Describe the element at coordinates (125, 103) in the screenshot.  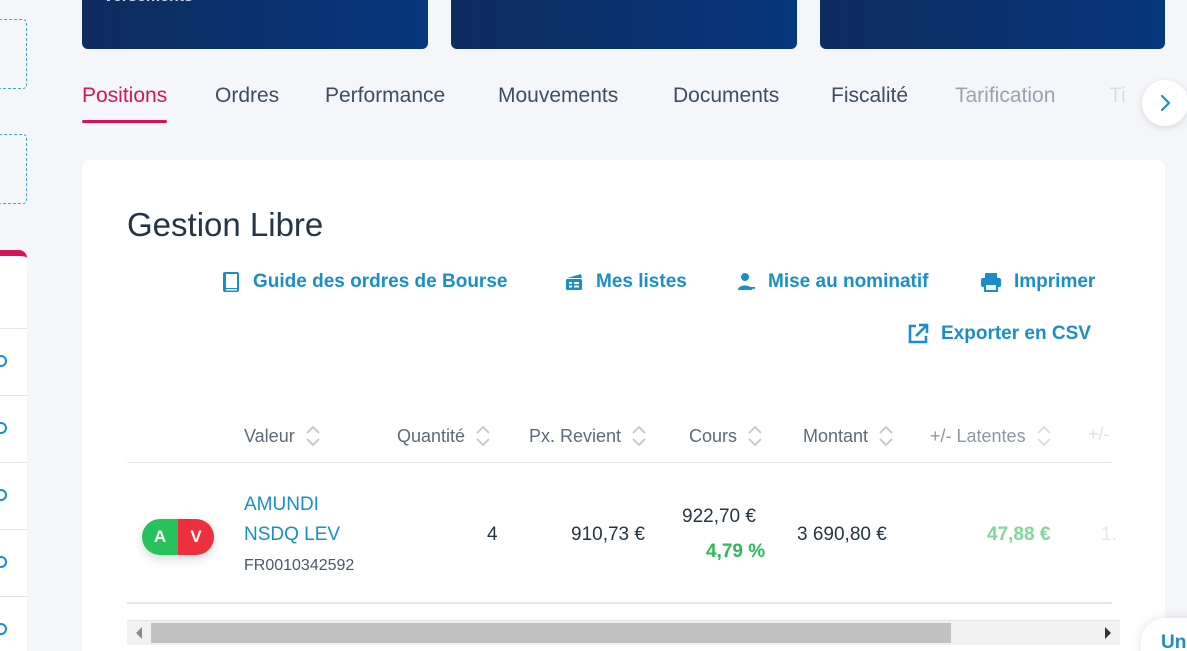
I see `tab-positions: Positions` at that location.